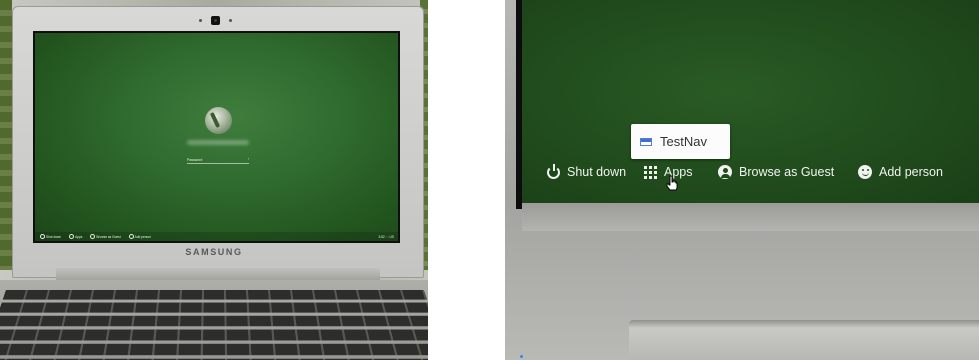  Describe the element at coordinates (386, 237) in the screenshot. I see `status-tray: 3:52 ◦ ◦ US` at that location.